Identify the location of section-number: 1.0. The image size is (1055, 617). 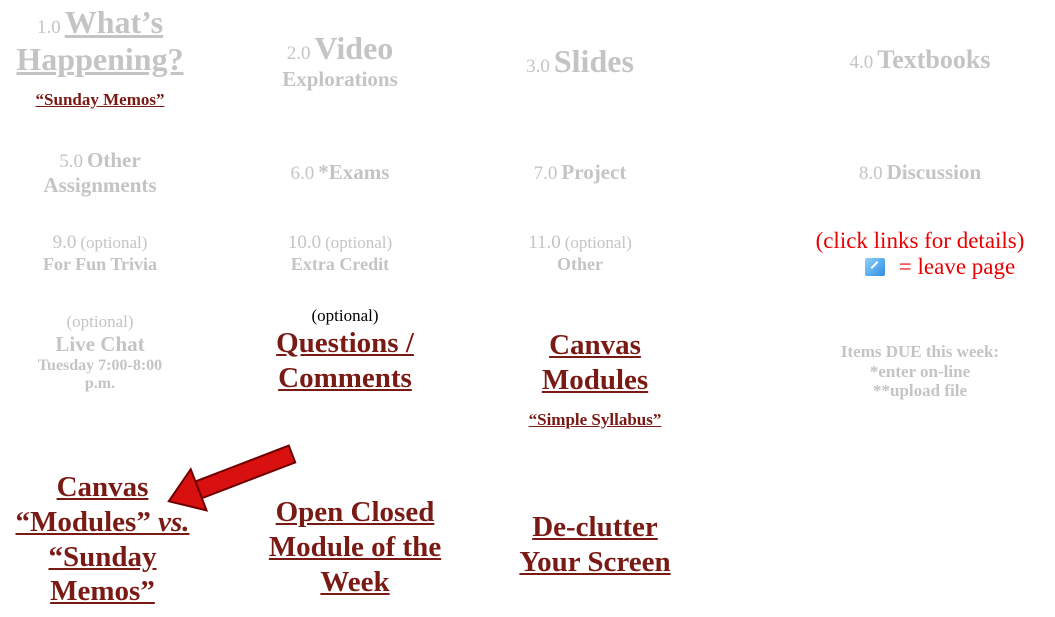
(48, 27).